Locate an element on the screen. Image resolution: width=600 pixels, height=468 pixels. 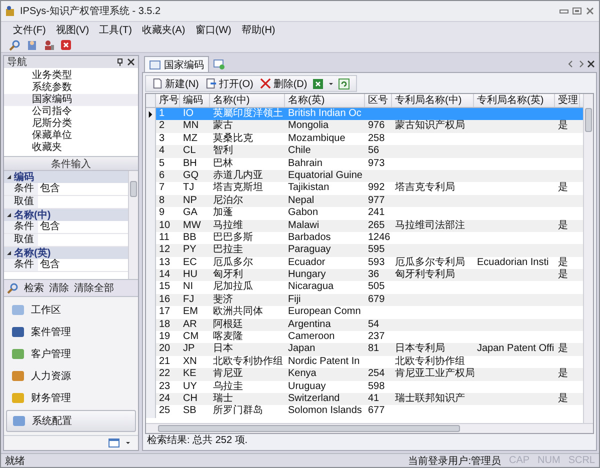
scroll-right-icon is located at coordinates (581, 64).